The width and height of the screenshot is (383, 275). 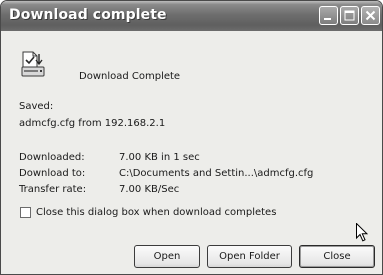 What do you see at coordinates (36, 106) in the screenshot?
I see `saved-label: Saved:` at bounding box center [36, 106].